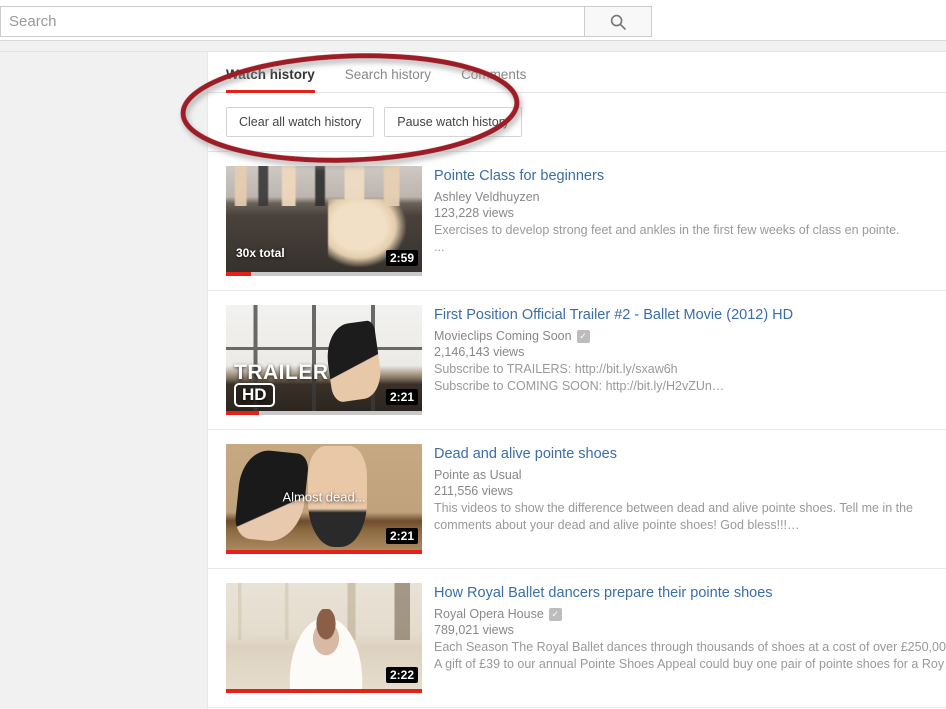 Image resolution: width=946 pixels, height=709 pixels. I want to click on search-input, so click(292, 21).